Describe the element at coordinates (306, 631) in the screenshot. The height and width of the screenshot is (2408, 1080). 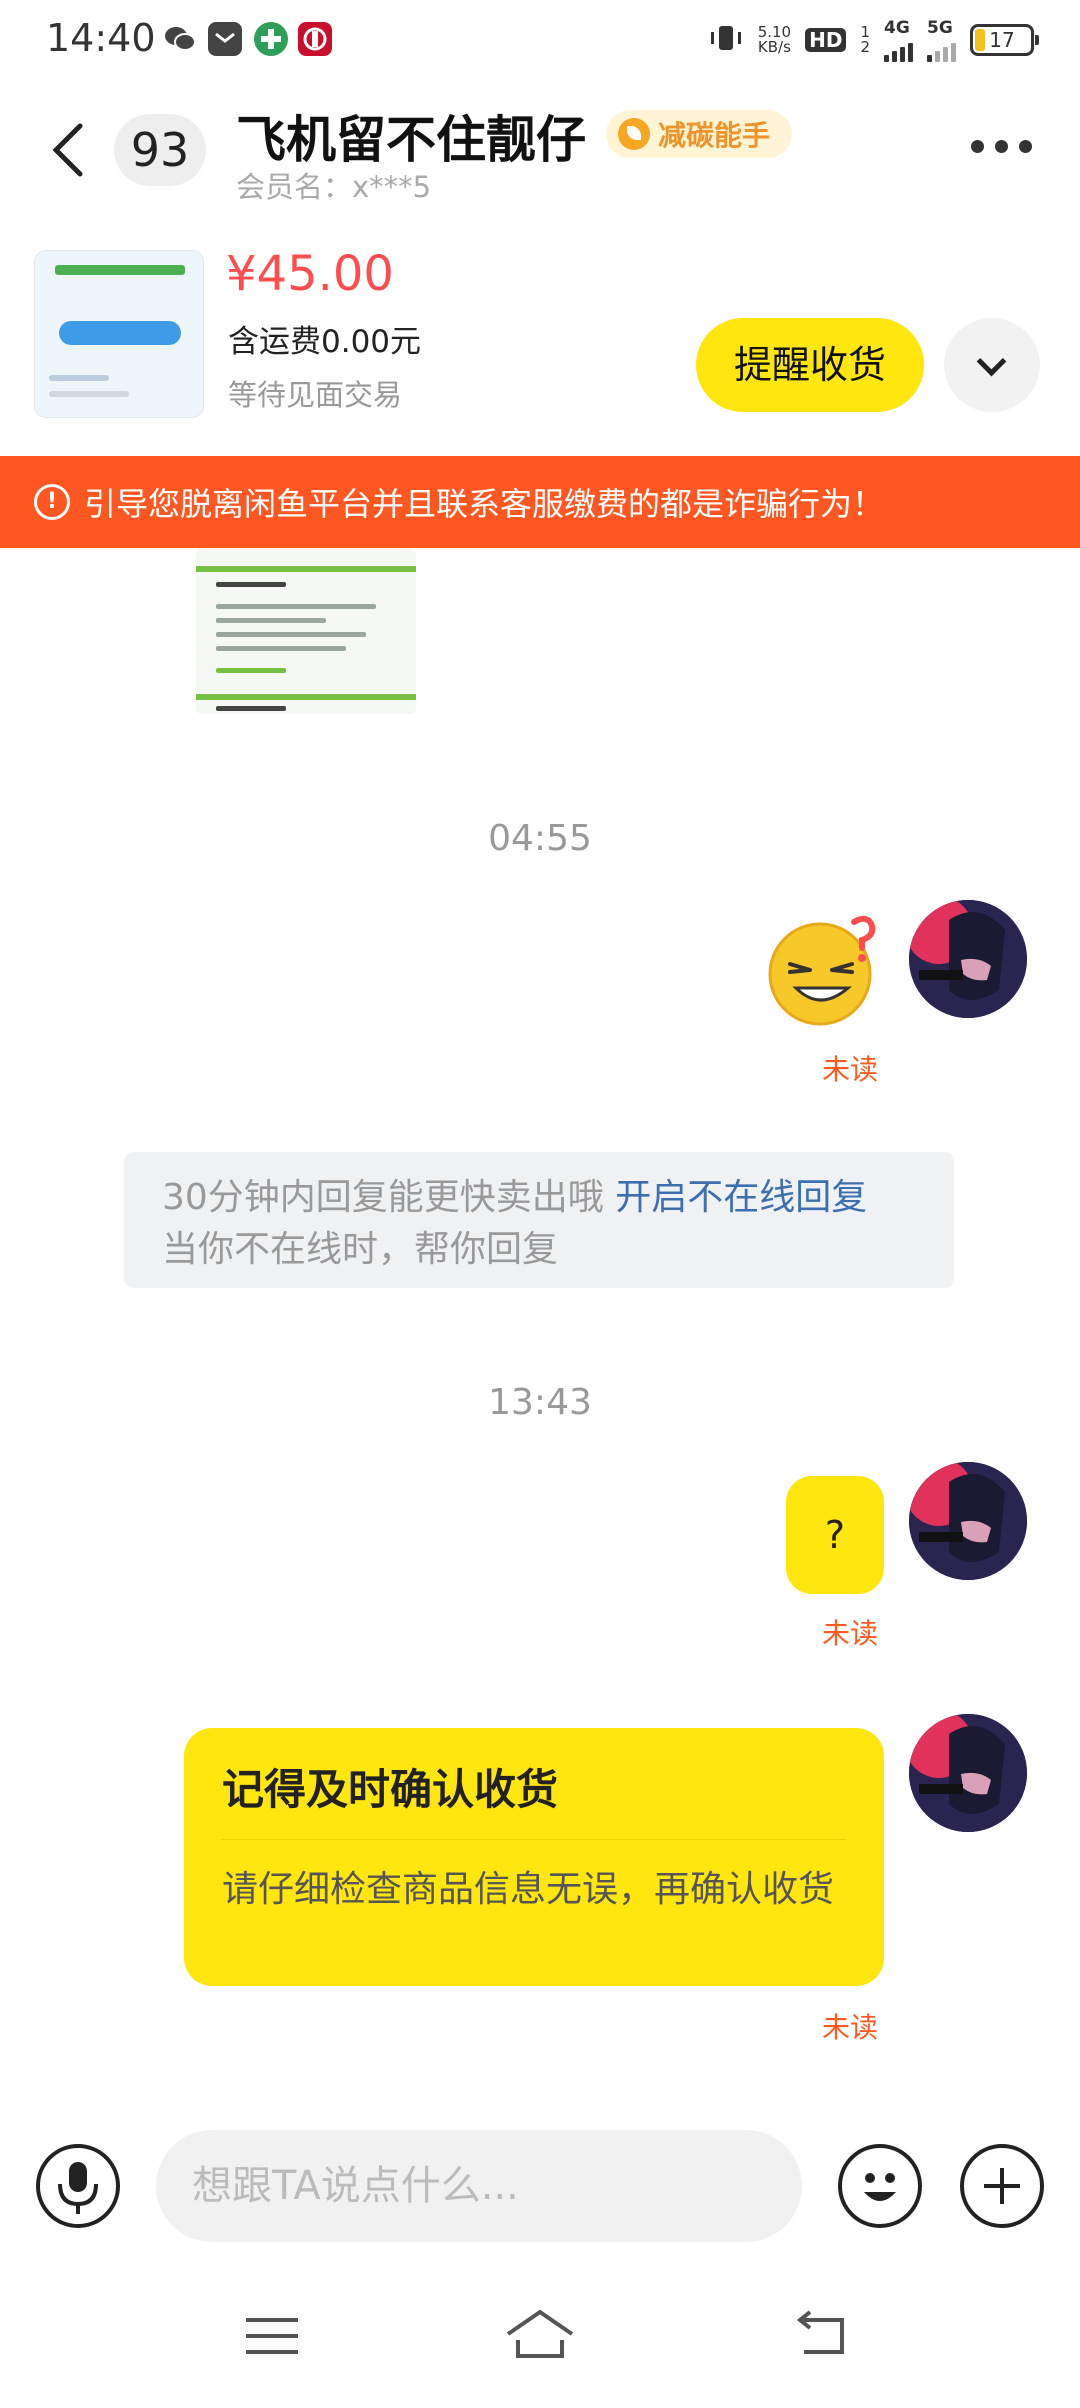
I see `image-message` at that location.